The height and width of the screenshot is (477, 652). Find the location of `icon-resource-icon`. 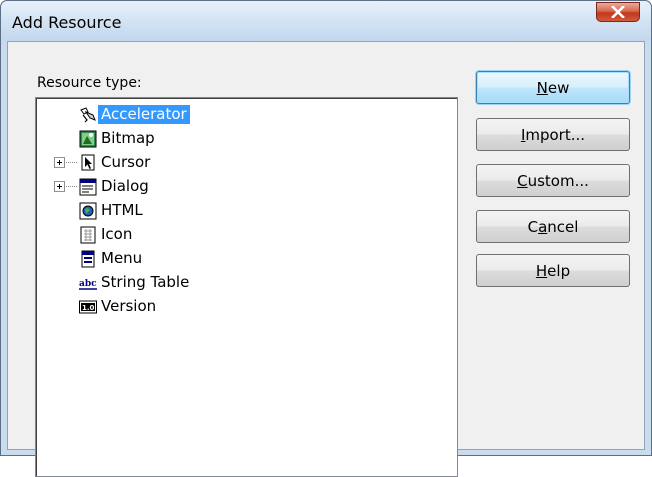

icon-resource-icon is located at coordinates (88, 235).